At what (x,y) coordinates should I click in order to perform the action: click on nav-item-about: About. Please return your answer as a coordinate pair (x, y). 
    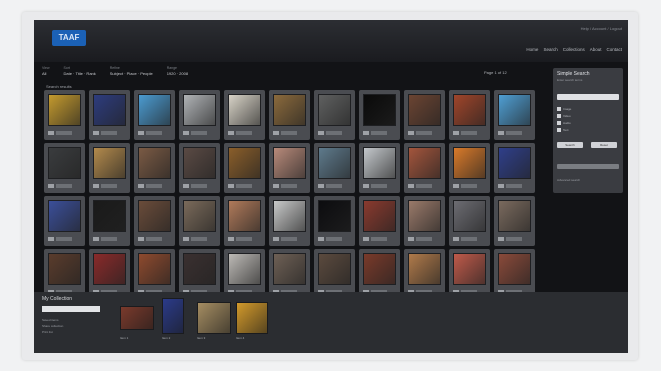
    Looking at the image, I should click on (596, 49).